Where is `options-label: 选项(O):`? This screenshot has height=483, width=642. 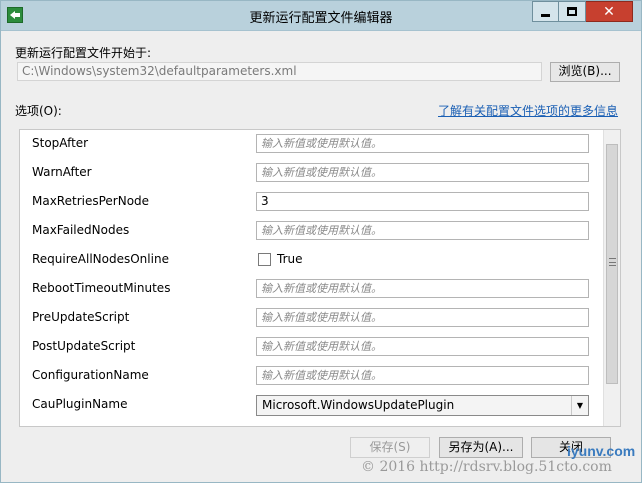 options-label: 选项(O): is located at coordinates (38, 111).